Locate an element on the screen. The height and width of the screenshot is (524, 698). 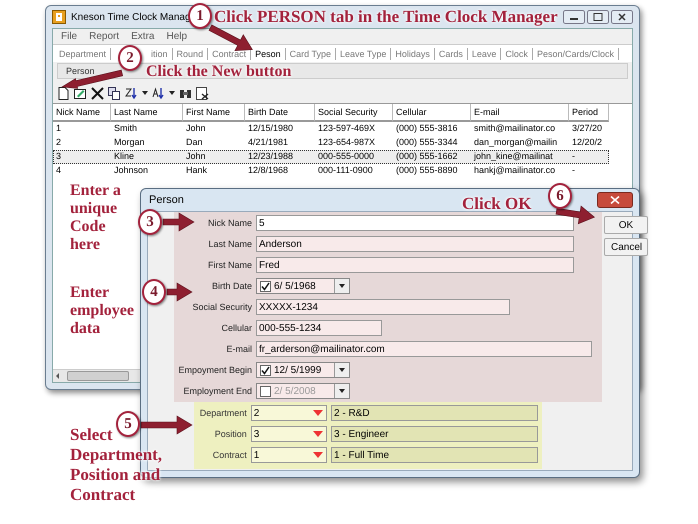
table-row: 2 Morgan Dan 4/21/1981 123-654-987X (000) 555-3344 dan_morgan@mailin 12/20/2 is located at coordinates (331, 143).